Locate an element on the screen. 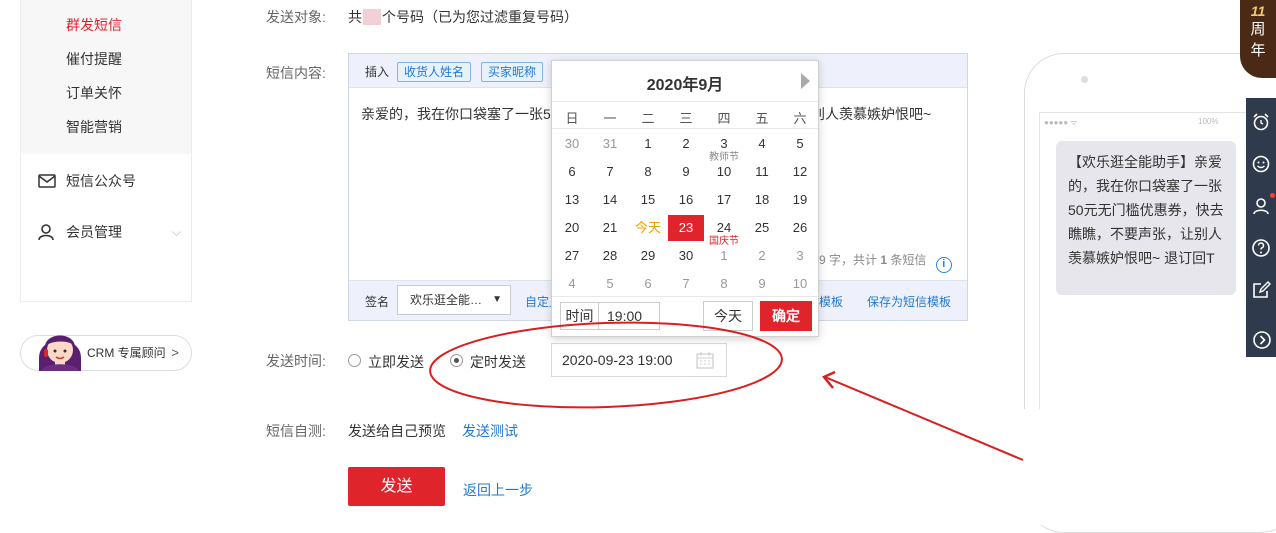 The image size is (1276, 533). annotation-arrow-line is located at coordinates (924, 418).